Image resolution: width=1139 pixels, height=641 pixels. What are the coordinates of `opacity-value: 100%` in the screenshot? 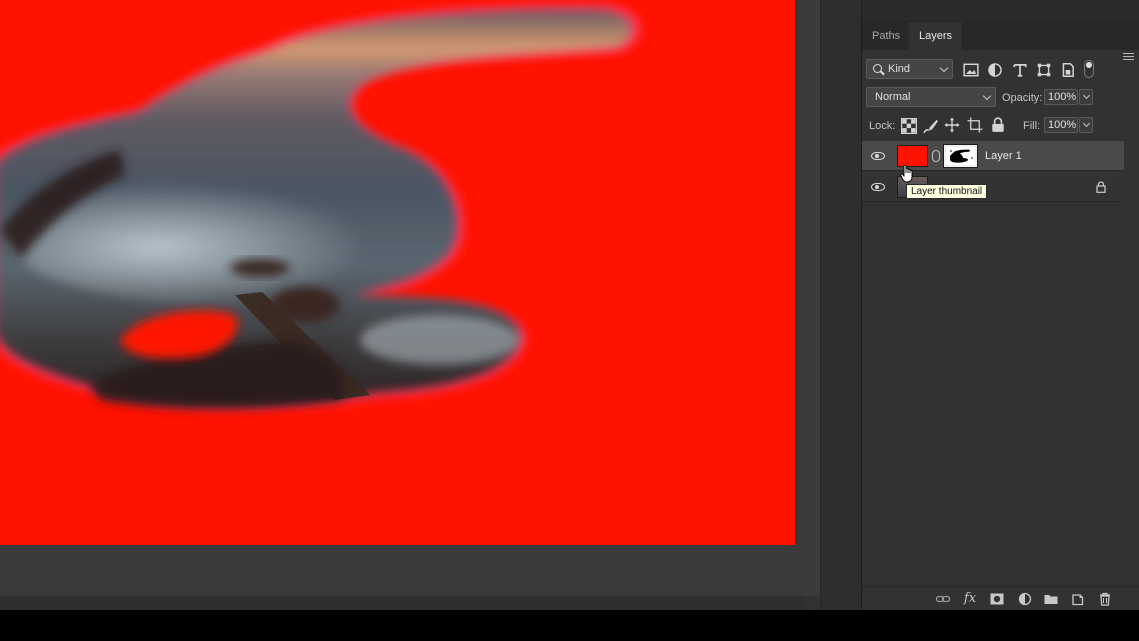 It's located at (1062, 97).